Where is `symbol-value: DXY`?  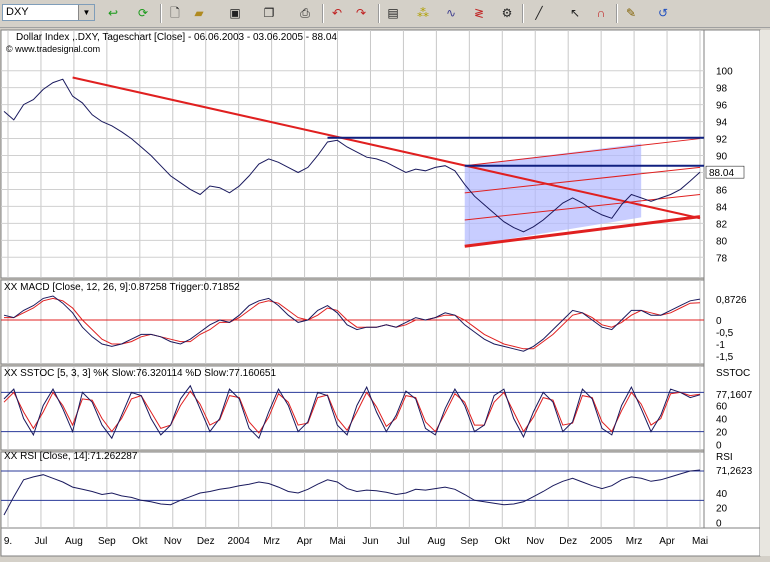
symbol-value: DXY is located at coordinates (17, 12).